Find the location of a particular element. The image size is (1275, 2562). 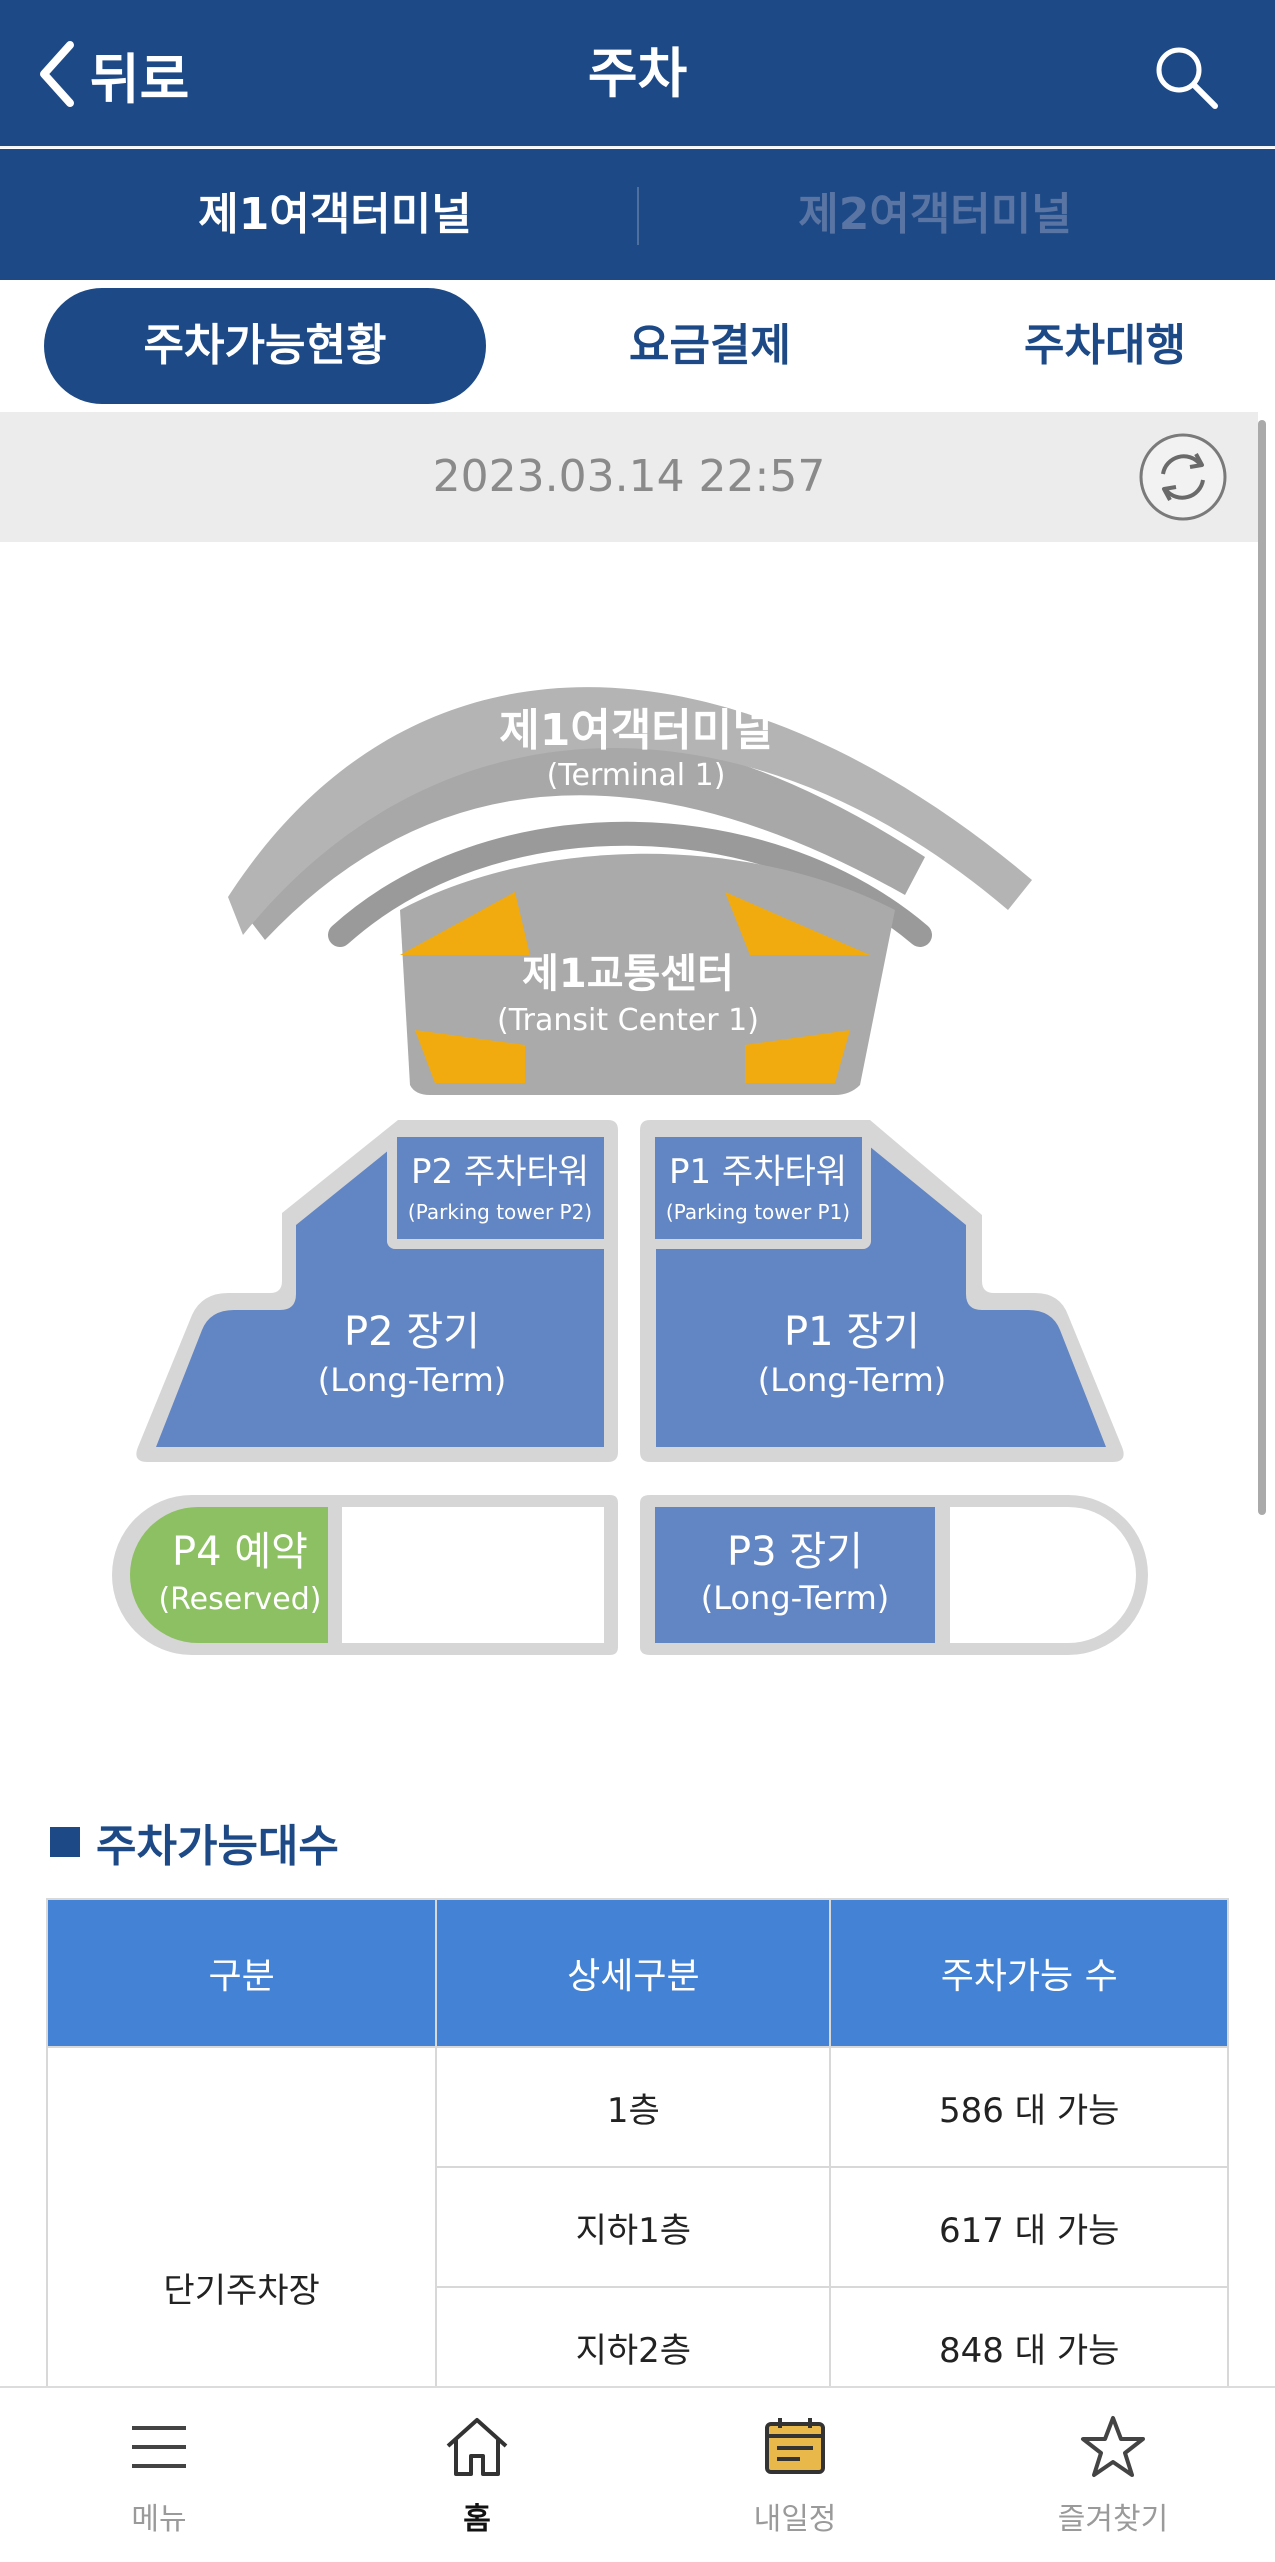

section-title: 주차가능대수 is located at coordinates (217, 1846).